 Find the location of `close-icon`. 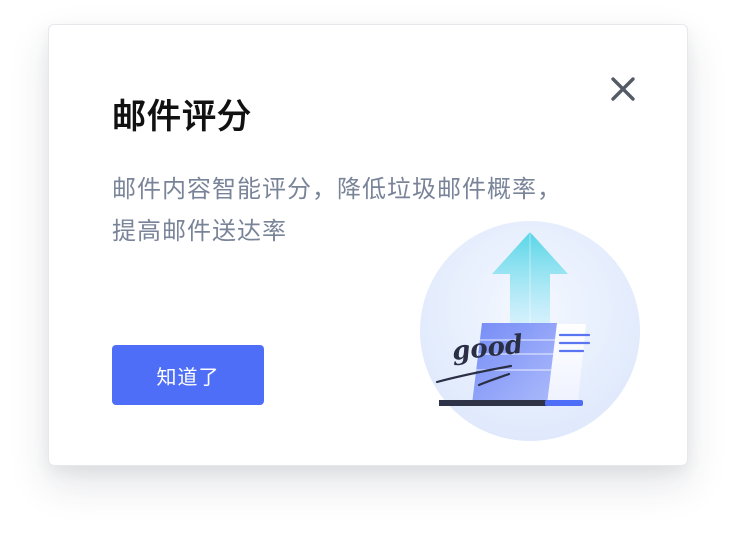

close-icon is located at coordinates (623, 89).